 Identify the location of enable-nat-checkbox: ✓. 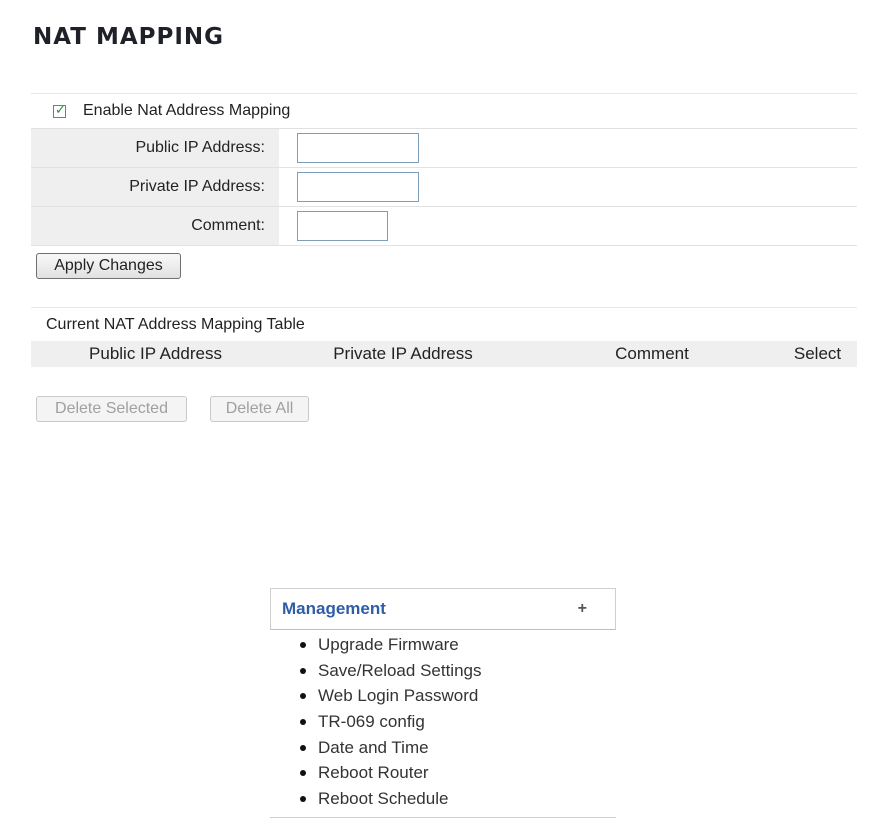
(59, 109).